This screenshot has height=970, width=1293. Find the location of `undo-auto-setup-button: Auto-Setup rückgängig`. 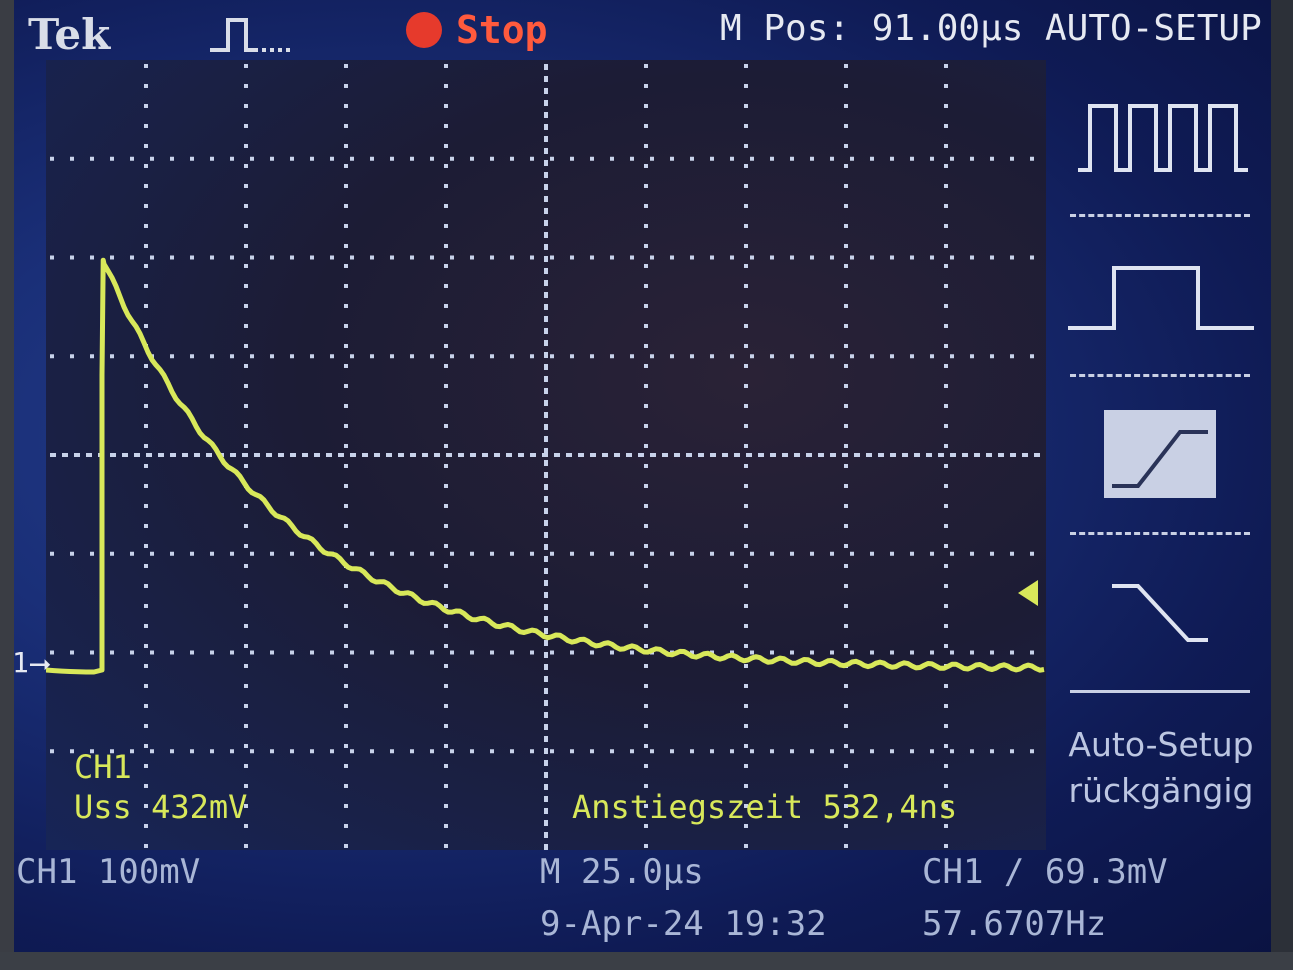

undo-auto-setup-button: Auto-Setup rückgängig is located at coordinates (1161, 772).